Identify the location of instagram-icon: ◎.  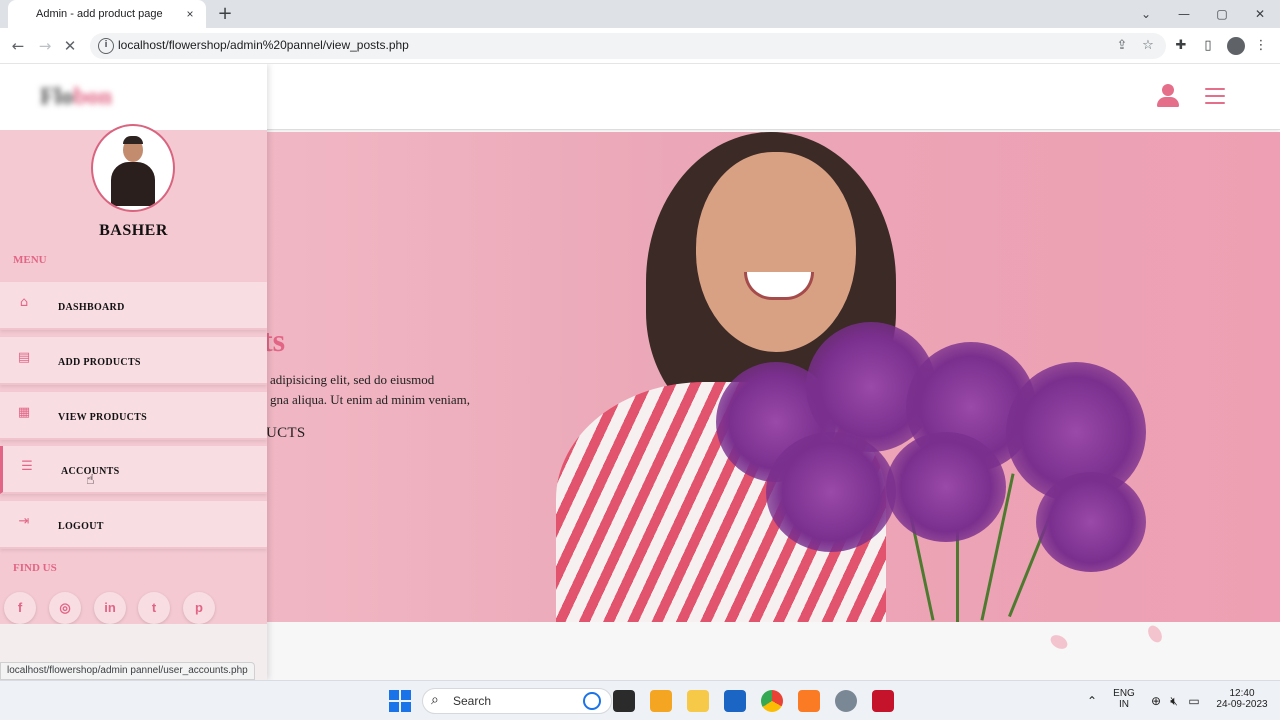
(65, 608).